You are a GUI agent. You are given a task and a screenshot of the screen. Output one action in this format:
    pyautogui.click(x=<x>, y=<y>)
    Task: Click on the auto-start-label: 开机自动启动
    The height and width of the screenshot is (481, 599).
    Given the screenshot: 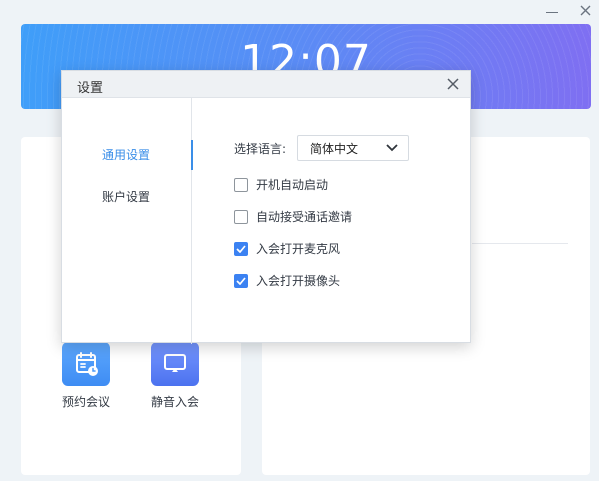 What is the action you would take?
    pyautogui.click(x=292, y=185)
    